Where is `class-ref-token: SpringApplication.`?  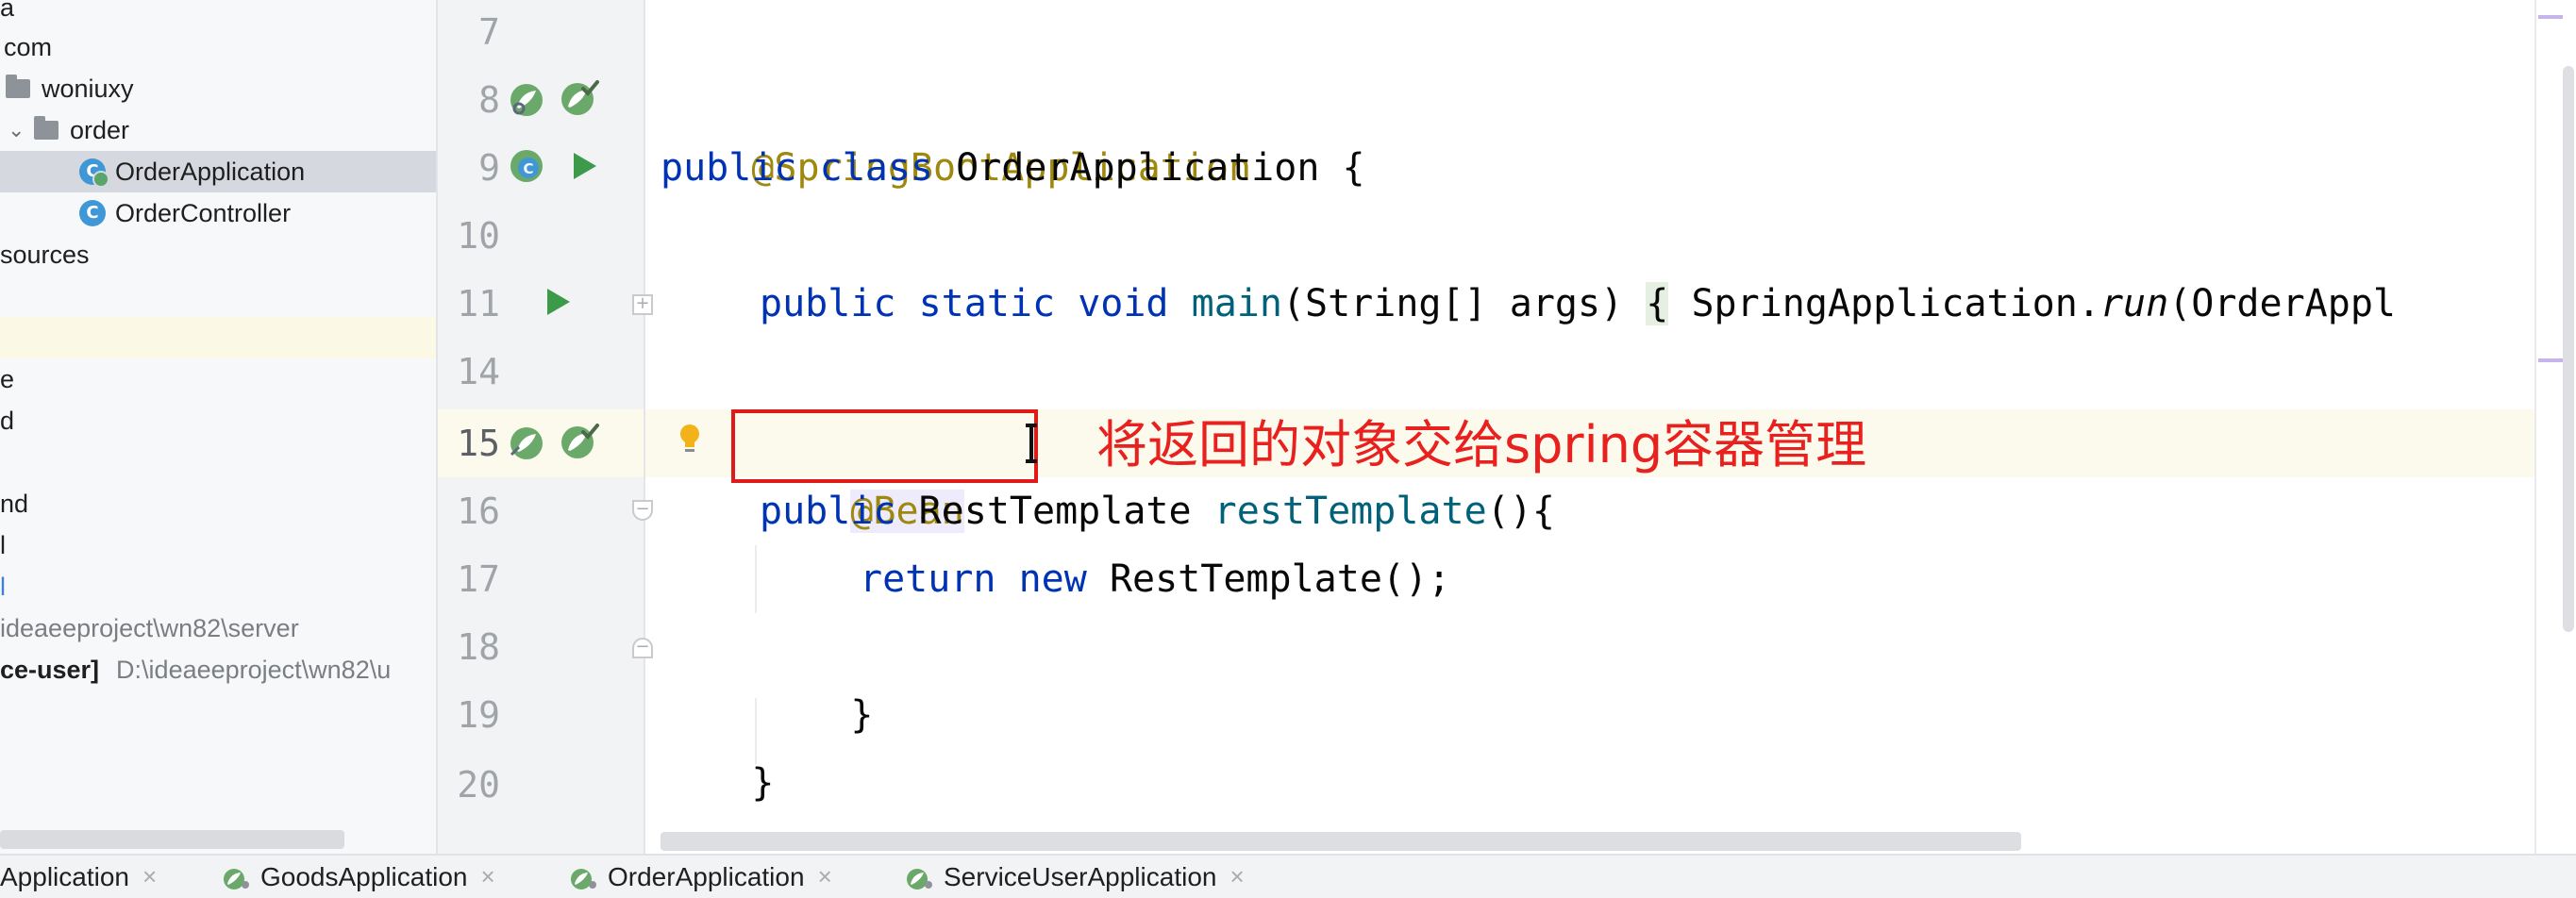 class-ref-token: SpringApplication. is located at coordinates (1895, 303).